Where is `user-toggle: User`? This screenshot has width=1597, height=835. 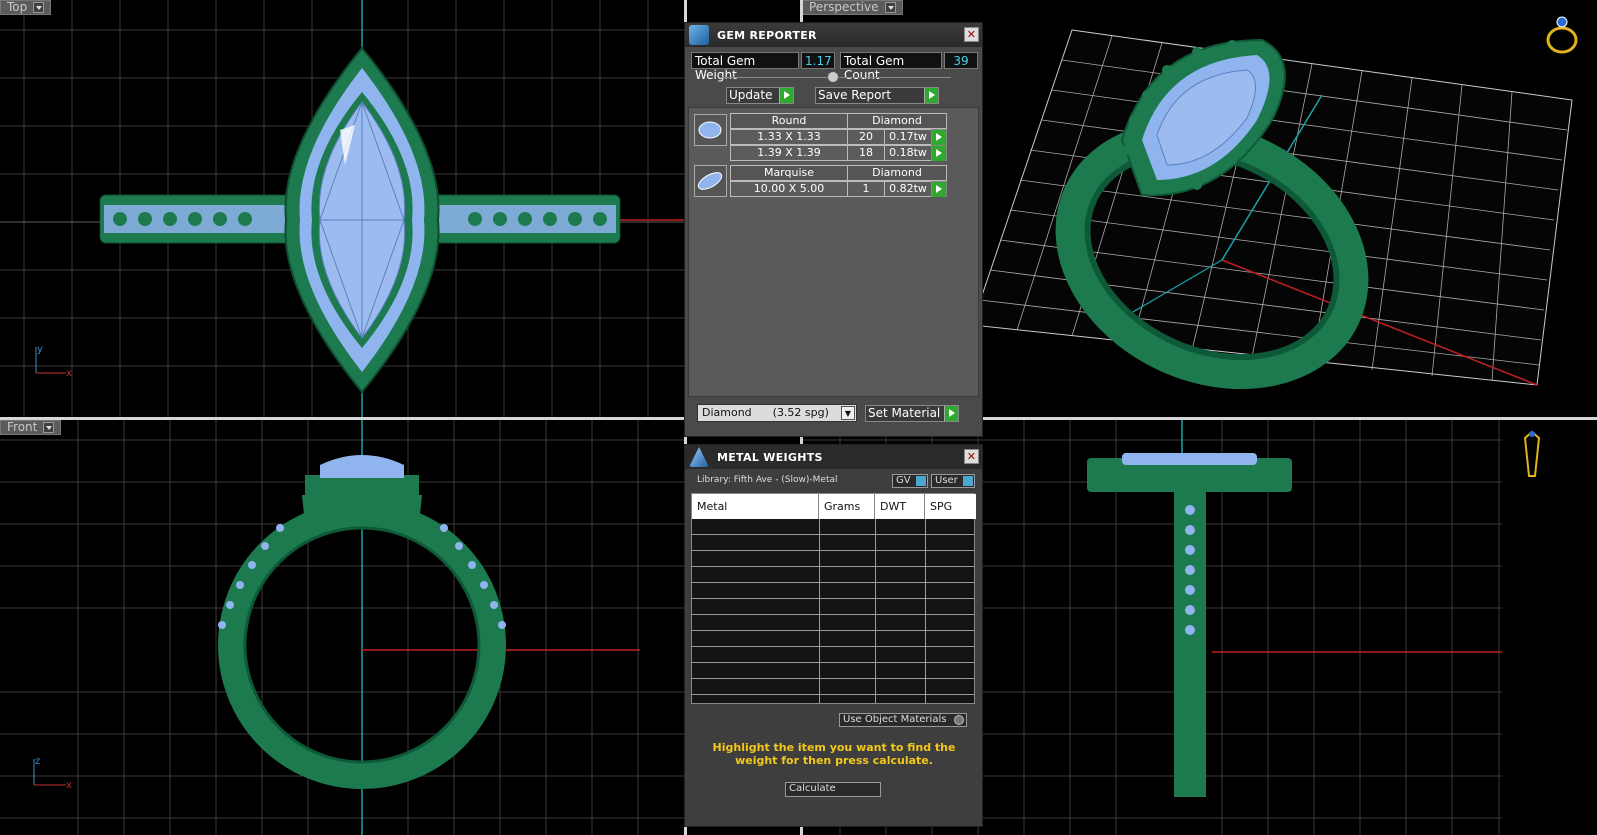 user-toggle: User is located at coordinates (953, 481).